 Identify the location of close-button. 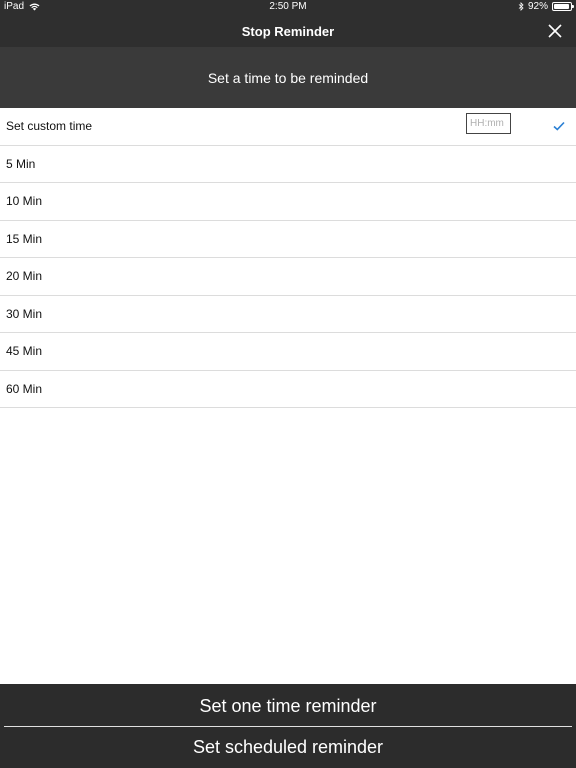
(555, 31).